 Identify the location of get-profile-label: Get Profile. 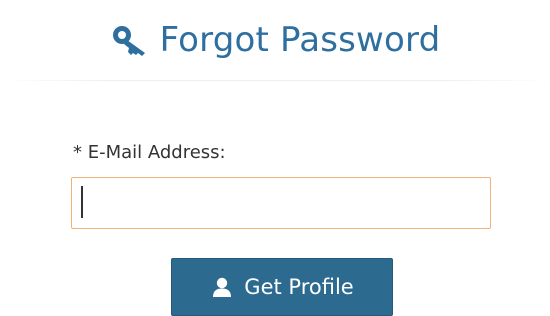
(299, 287).